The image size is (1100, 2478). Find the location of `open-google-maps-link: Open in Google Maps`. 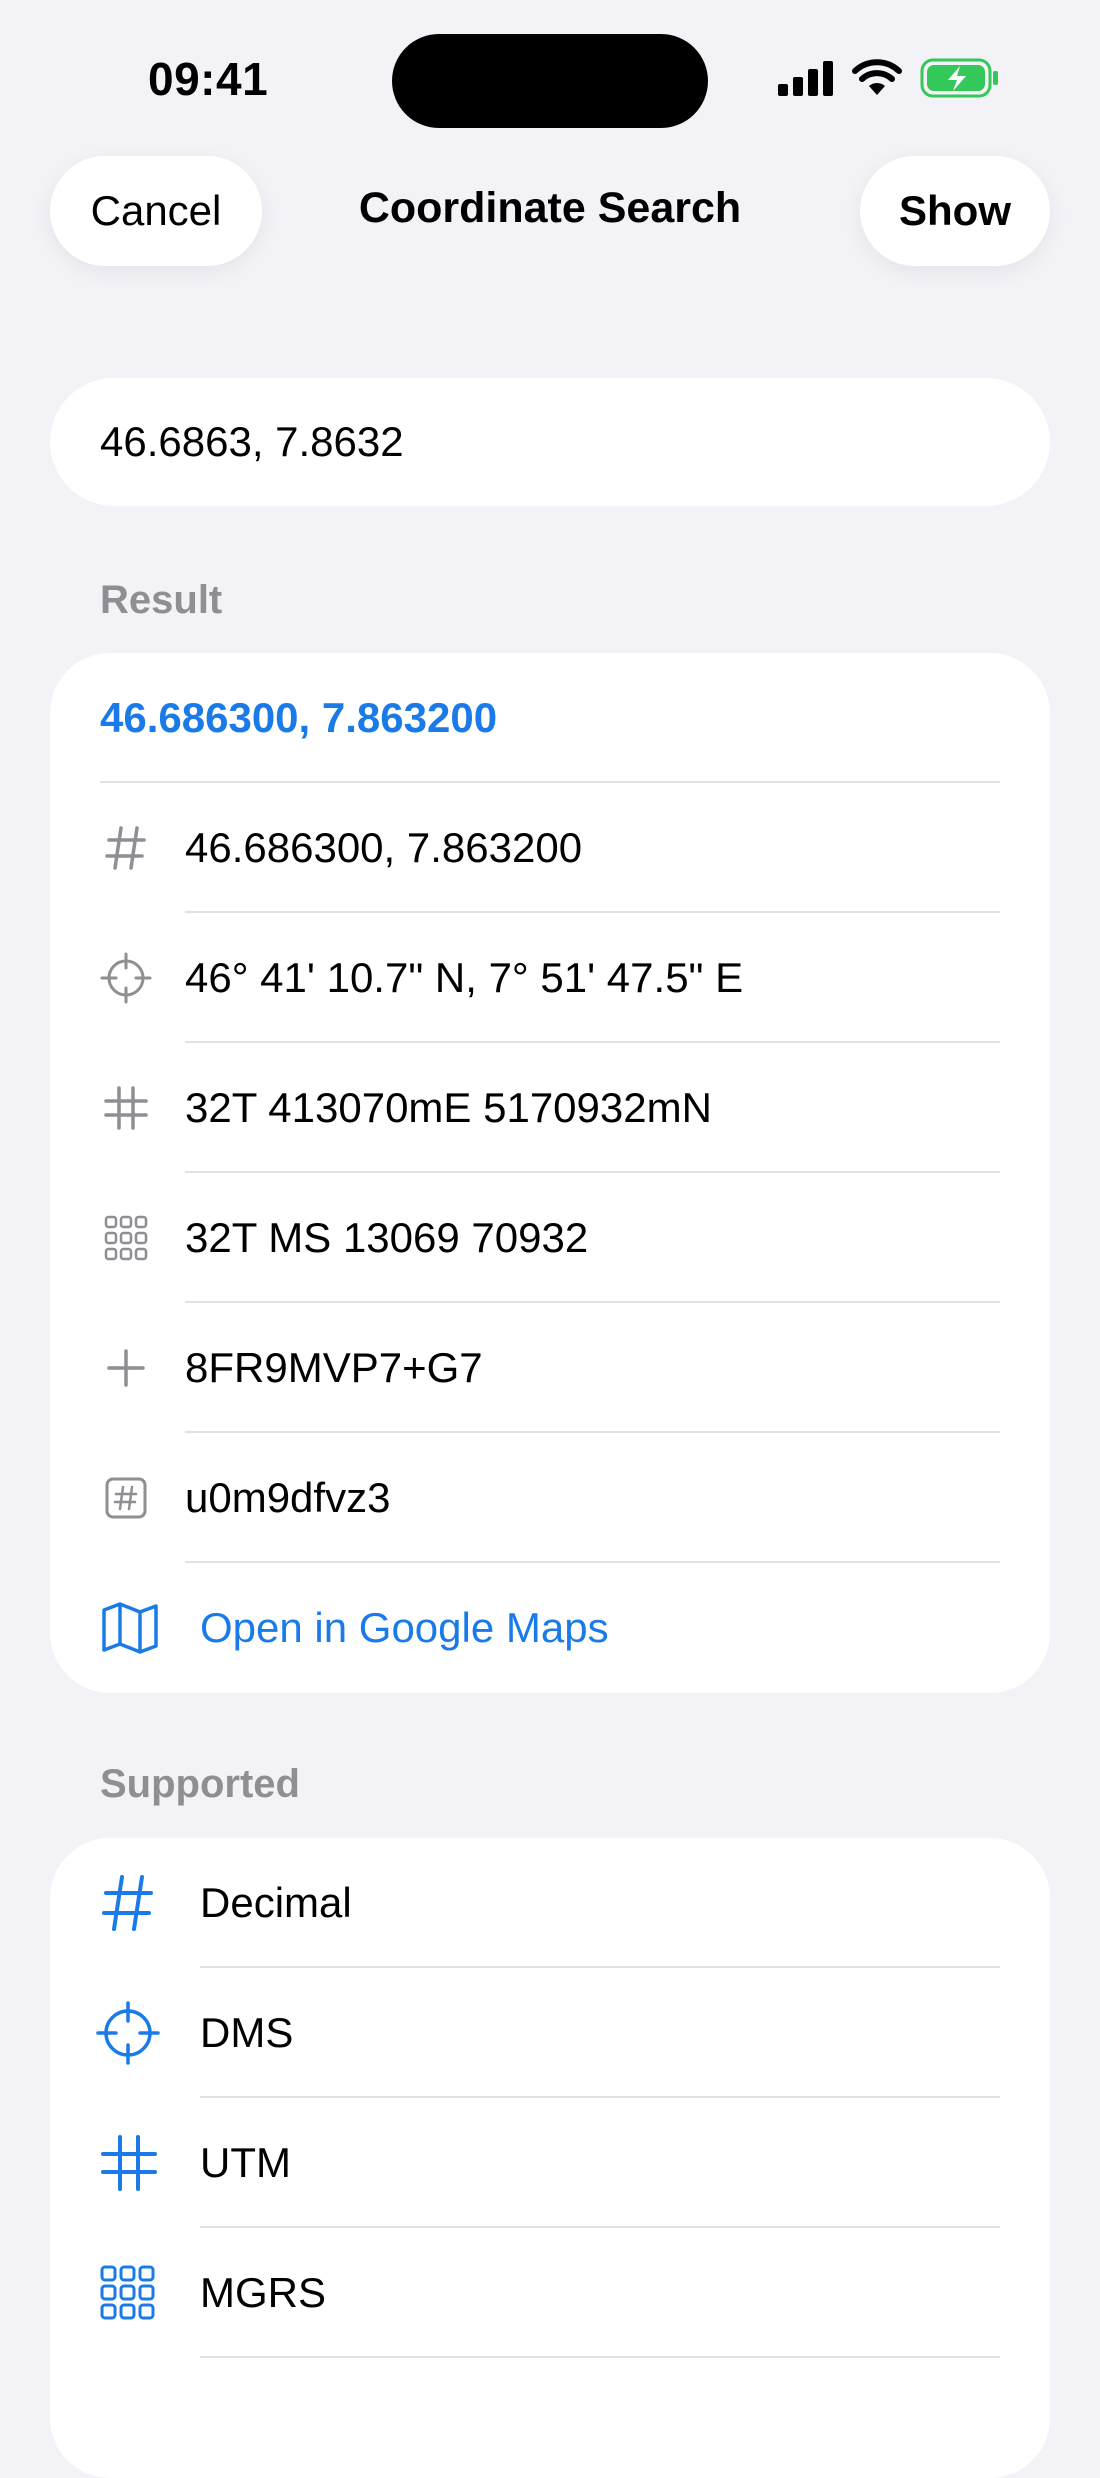

open-google-maps-link: Open in Google Maps is located at coordinates (550, 1628).